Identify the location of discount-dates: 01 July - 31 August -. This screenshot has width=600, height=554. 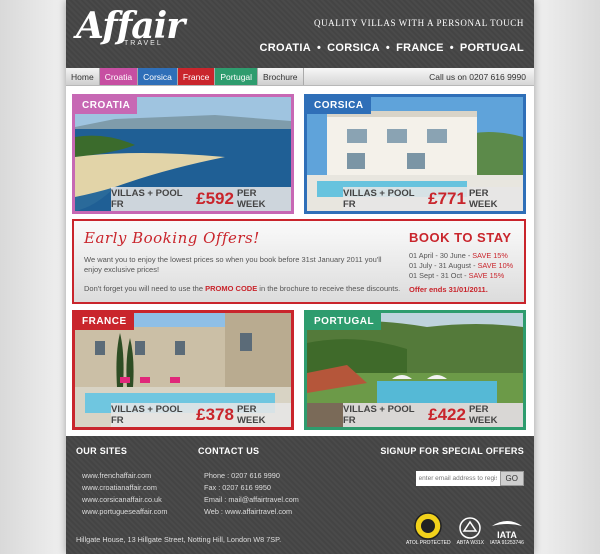
(442, 265).